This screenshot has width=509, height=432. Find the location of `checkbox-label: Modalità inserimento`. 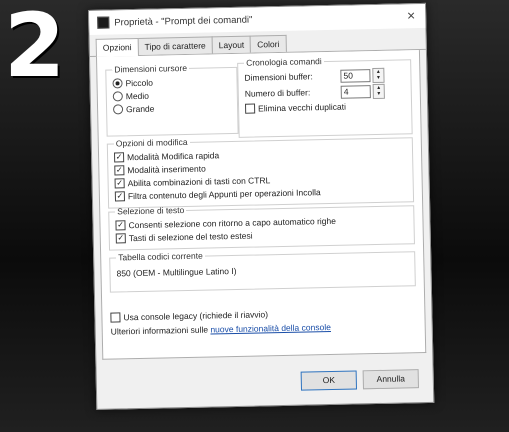

checkbox-label: Modalità inserimento is located at coordinates (166, 169).